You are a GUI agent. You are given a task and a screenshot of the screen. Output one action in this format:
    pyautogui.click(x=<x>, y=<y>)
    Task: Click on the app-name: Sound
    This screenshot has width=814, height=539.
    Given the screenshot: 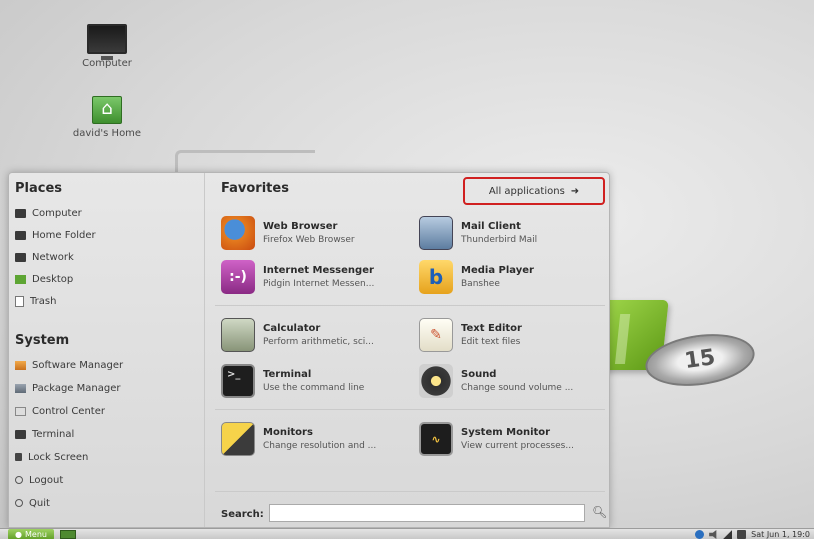 What is the action you would take?
    pyautogui.click(x=479, y=374)
    